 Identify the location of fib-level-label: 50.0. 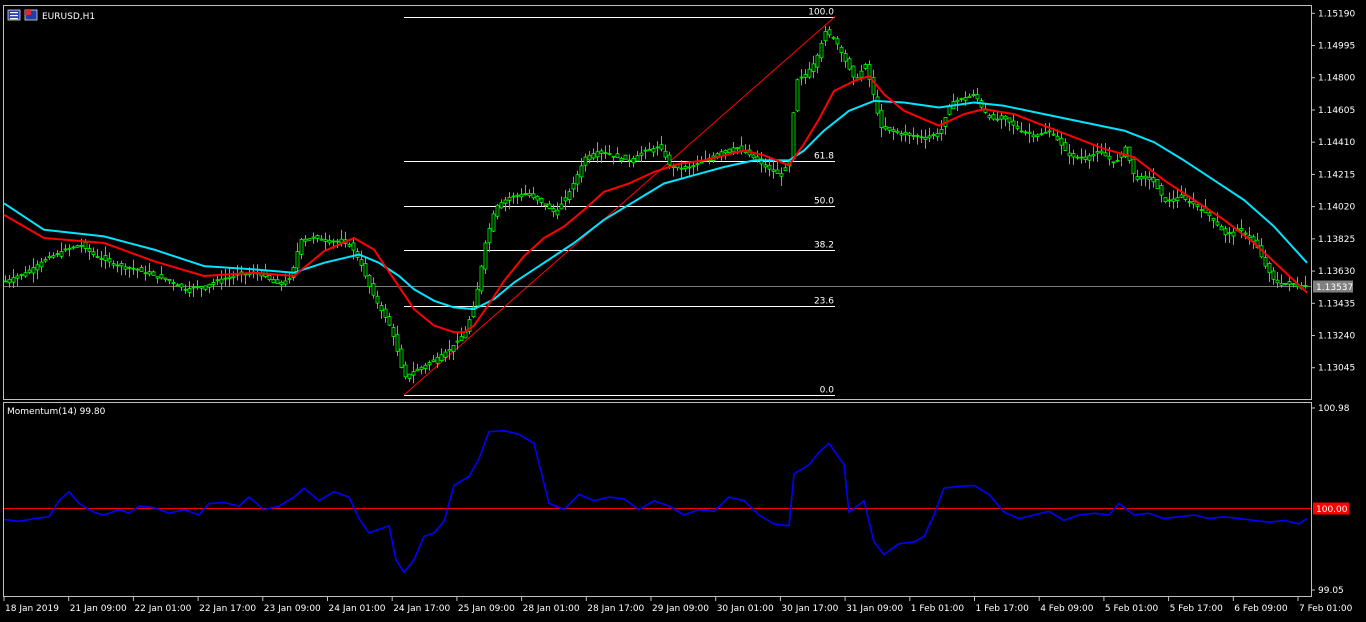
(824, 202).